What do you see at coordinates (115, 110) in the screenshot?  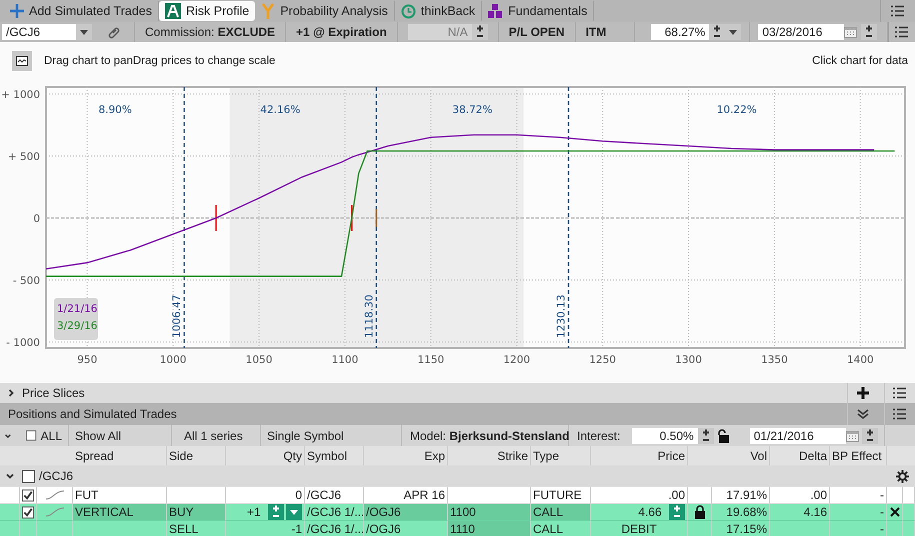 I see `probability-label: 8.90%` at bounding box center [115, 110].